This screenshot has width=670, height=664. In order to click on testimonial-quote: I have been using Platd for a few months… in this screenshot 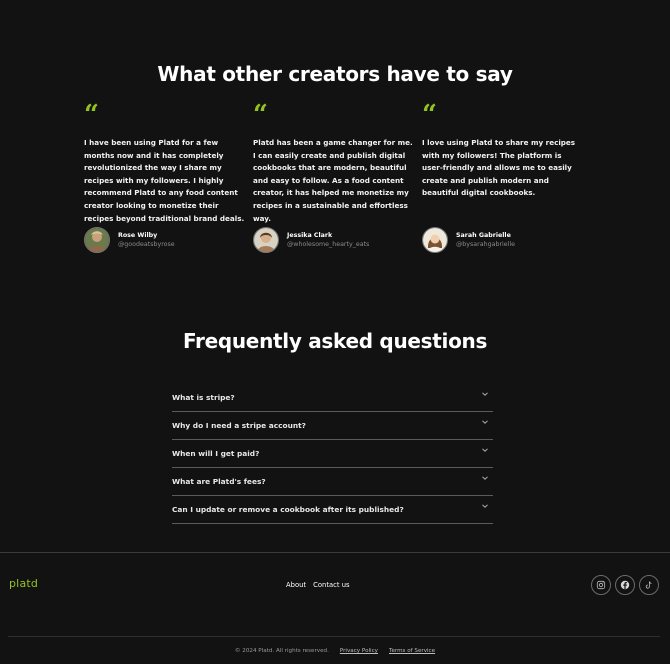, I will do `click(164, 180)`.